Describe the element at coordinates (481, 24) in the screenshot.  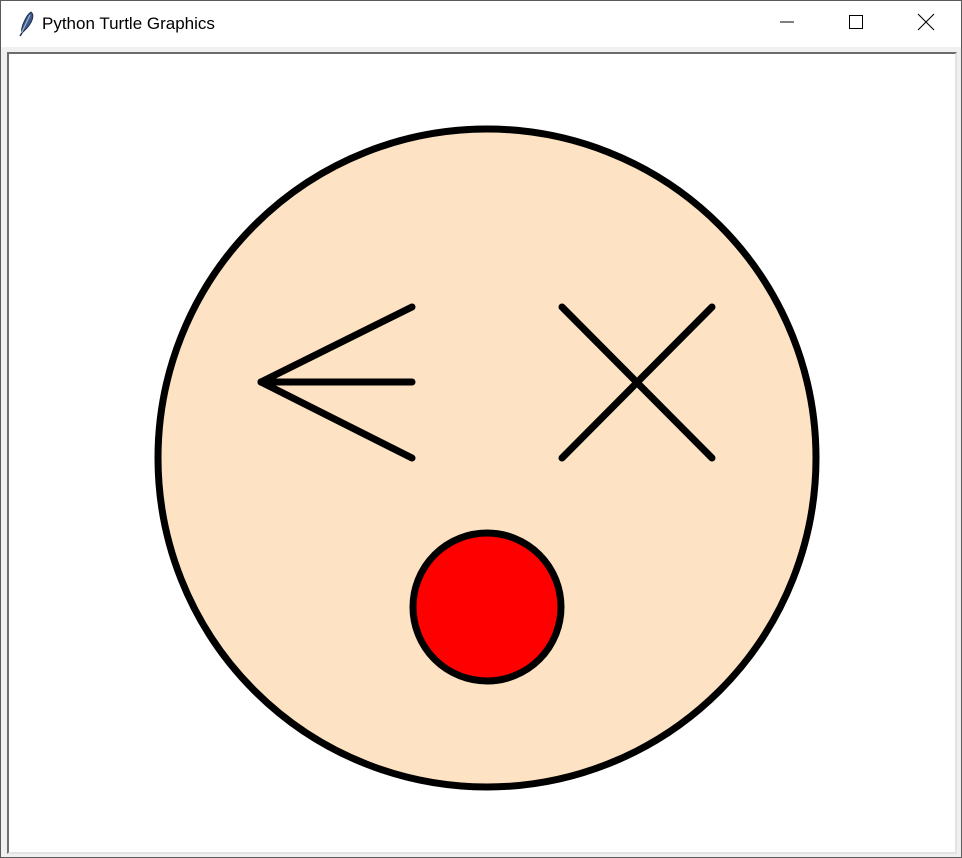
I see `title-bar: Python Turtle Graphics` at that location.